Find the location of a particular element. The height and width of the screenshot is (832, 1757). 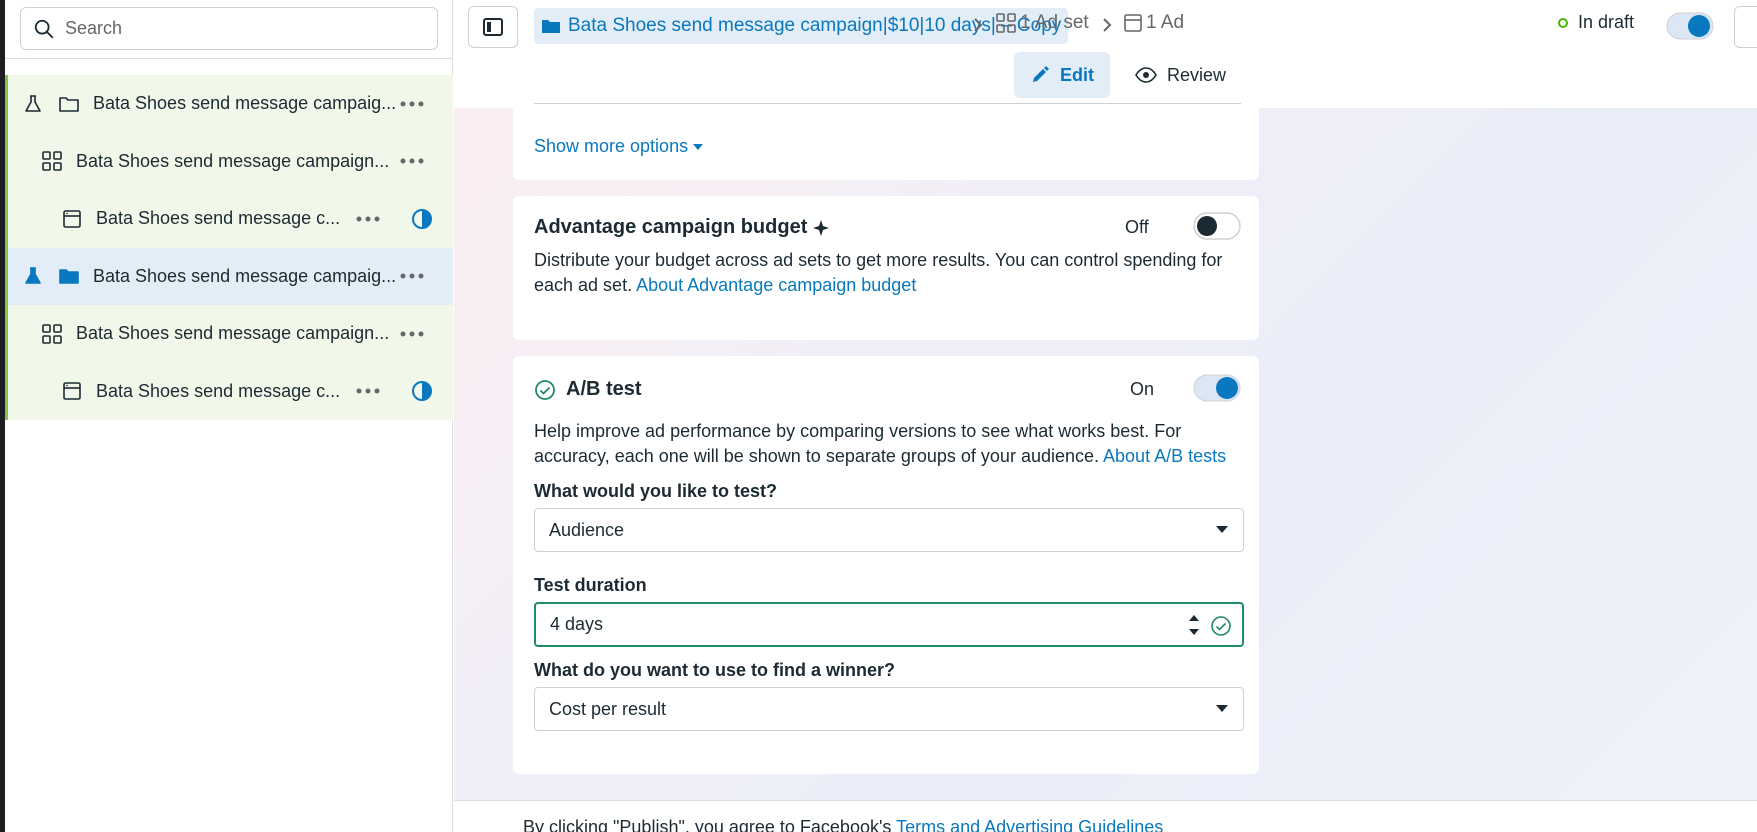

card-title: A/B test is located at coordinates (588, 389).